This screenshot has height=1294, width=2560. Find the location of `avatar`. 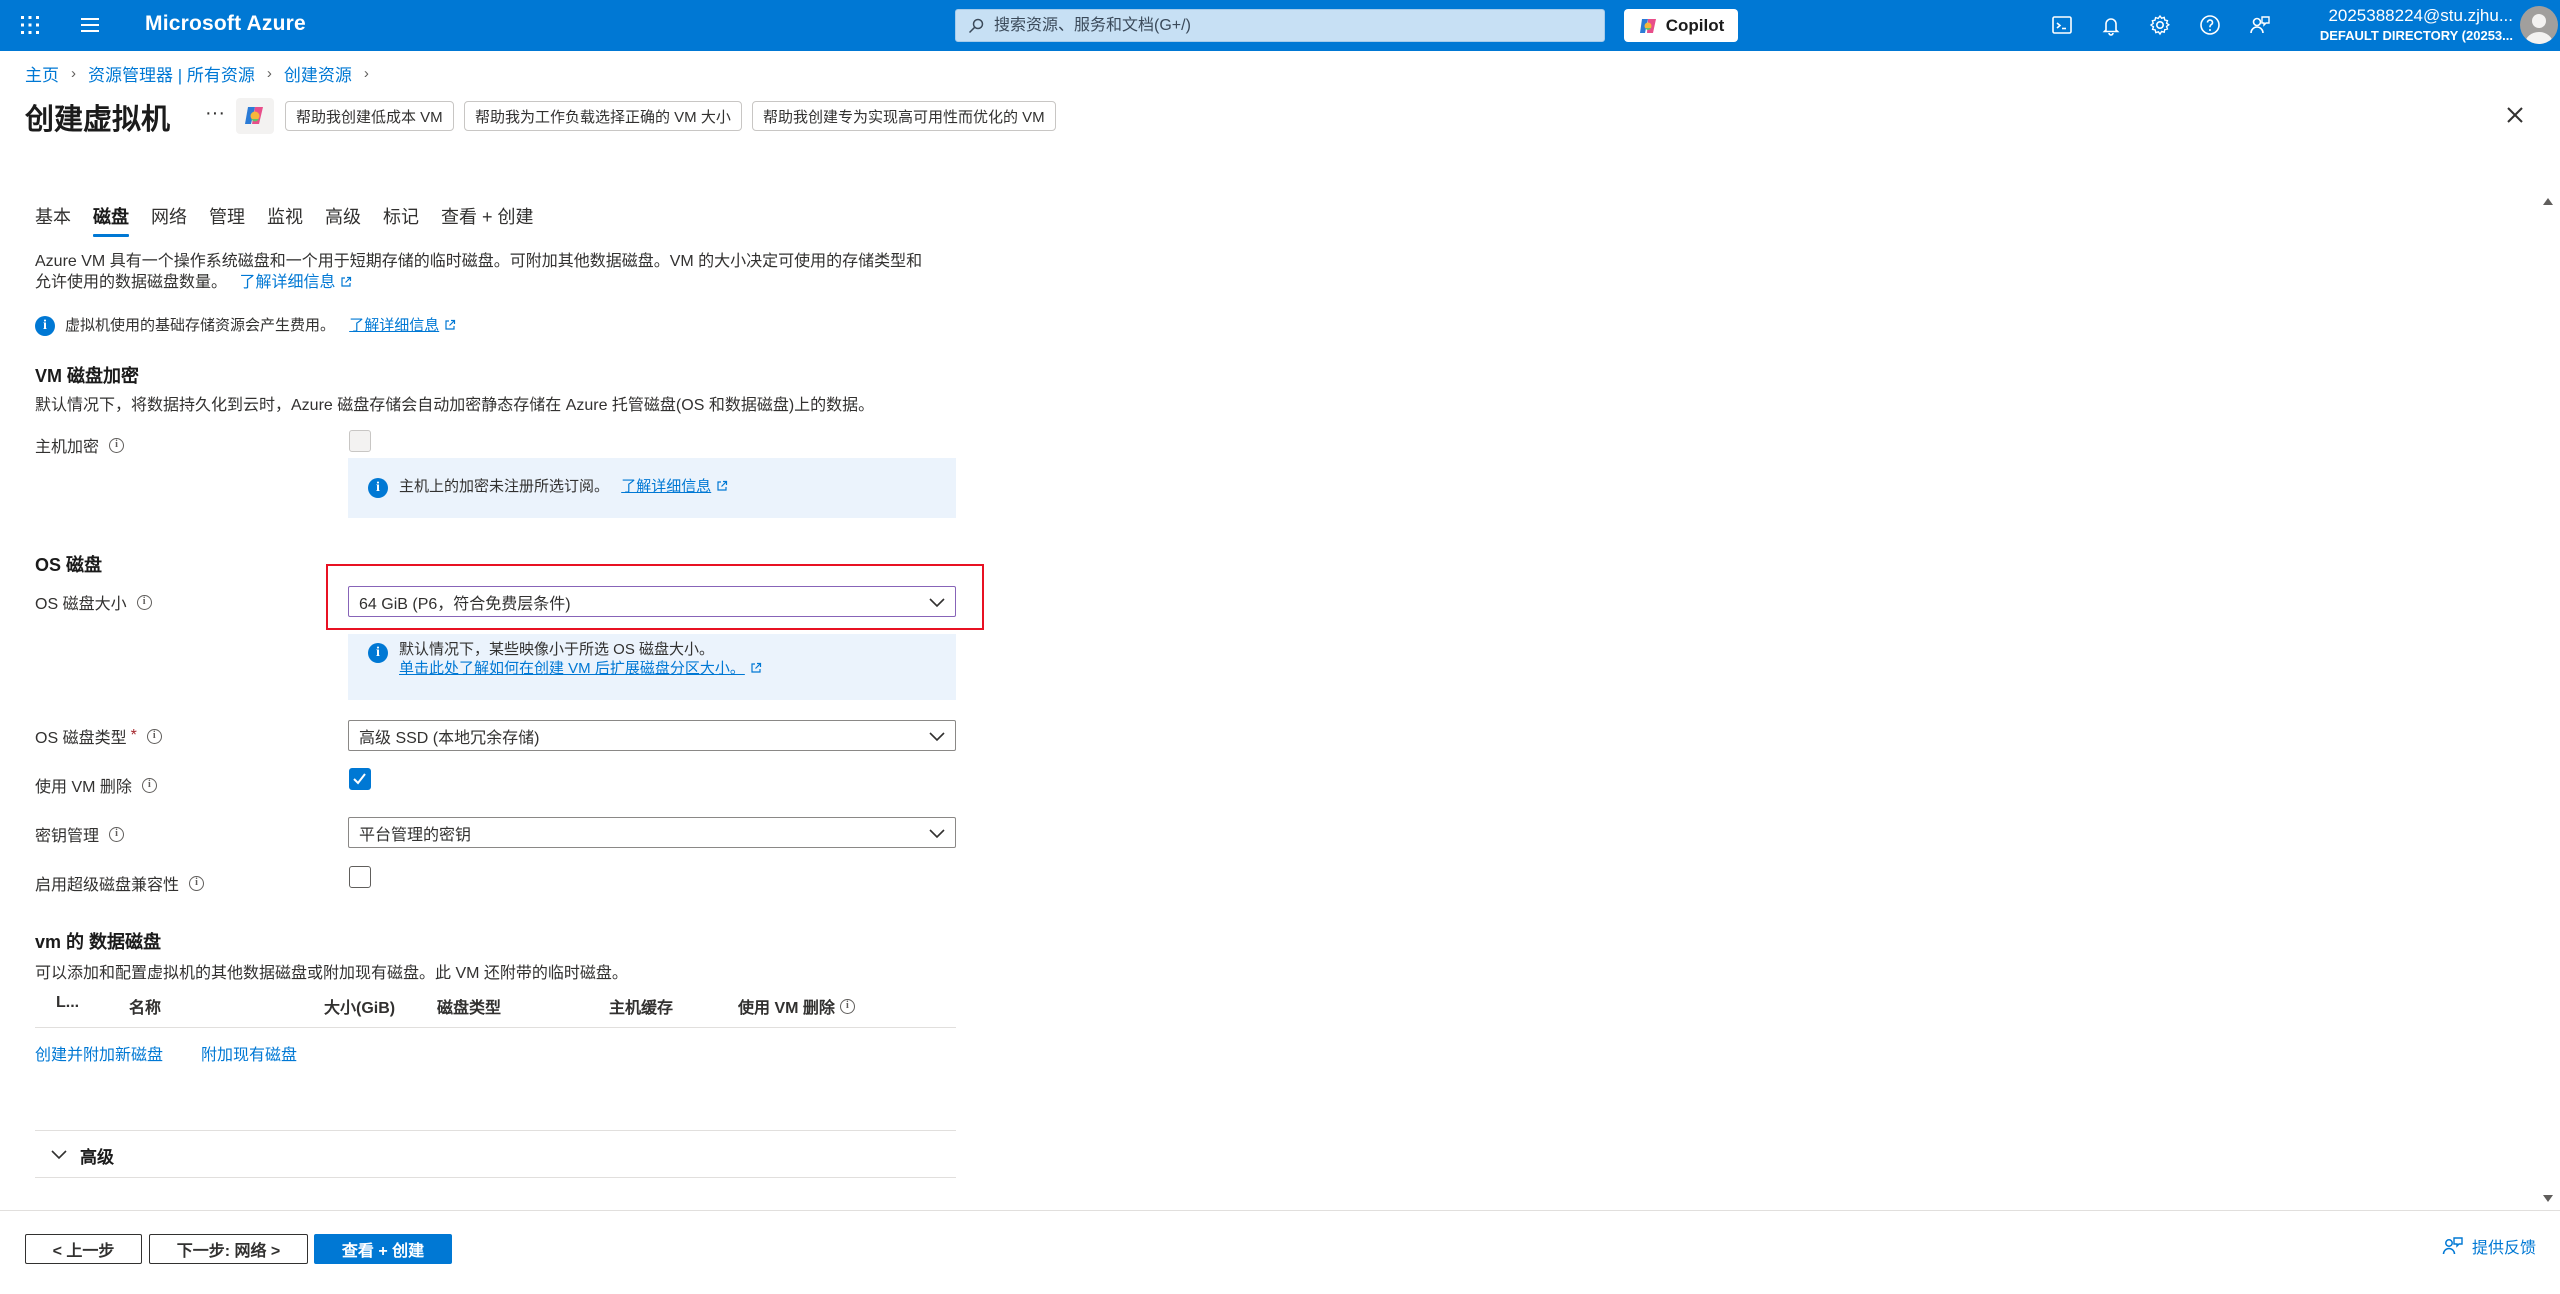

avatar is located at coordinates (2539, 25).